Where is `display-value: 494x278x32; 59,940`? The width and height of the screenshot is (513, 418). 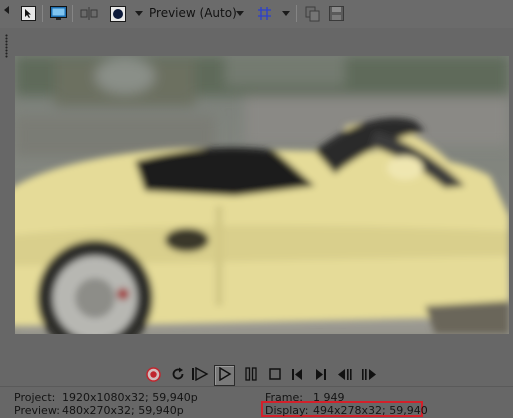 display-value: 494x278x32; 59,940 is located at coordinates (370, 410).